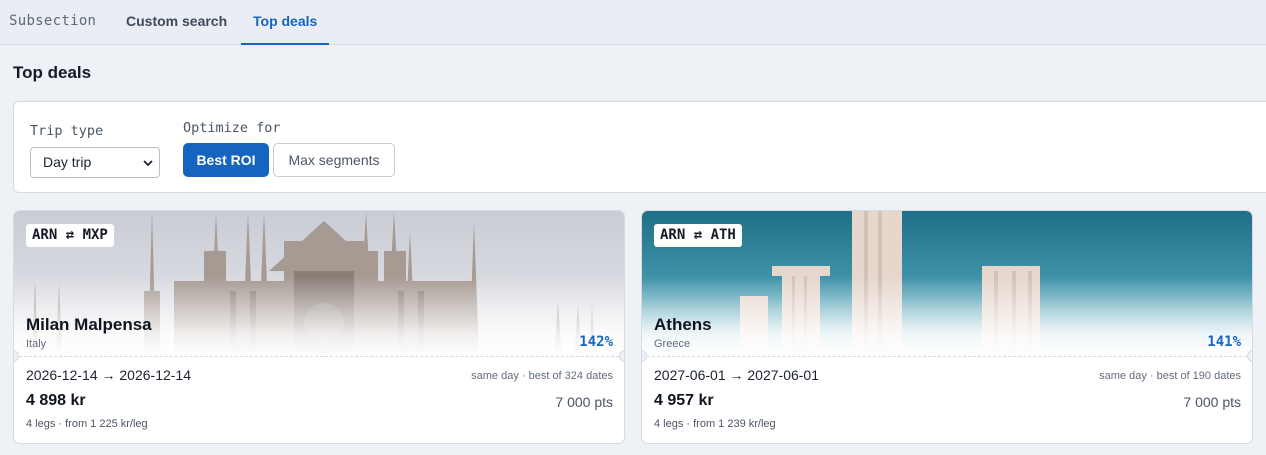 This screenshot has height=455, width=1266. What do you see at coordinates (683, 324) in the screenshot?
I see `destination-city: Athens` at bounding box center [683, 324].